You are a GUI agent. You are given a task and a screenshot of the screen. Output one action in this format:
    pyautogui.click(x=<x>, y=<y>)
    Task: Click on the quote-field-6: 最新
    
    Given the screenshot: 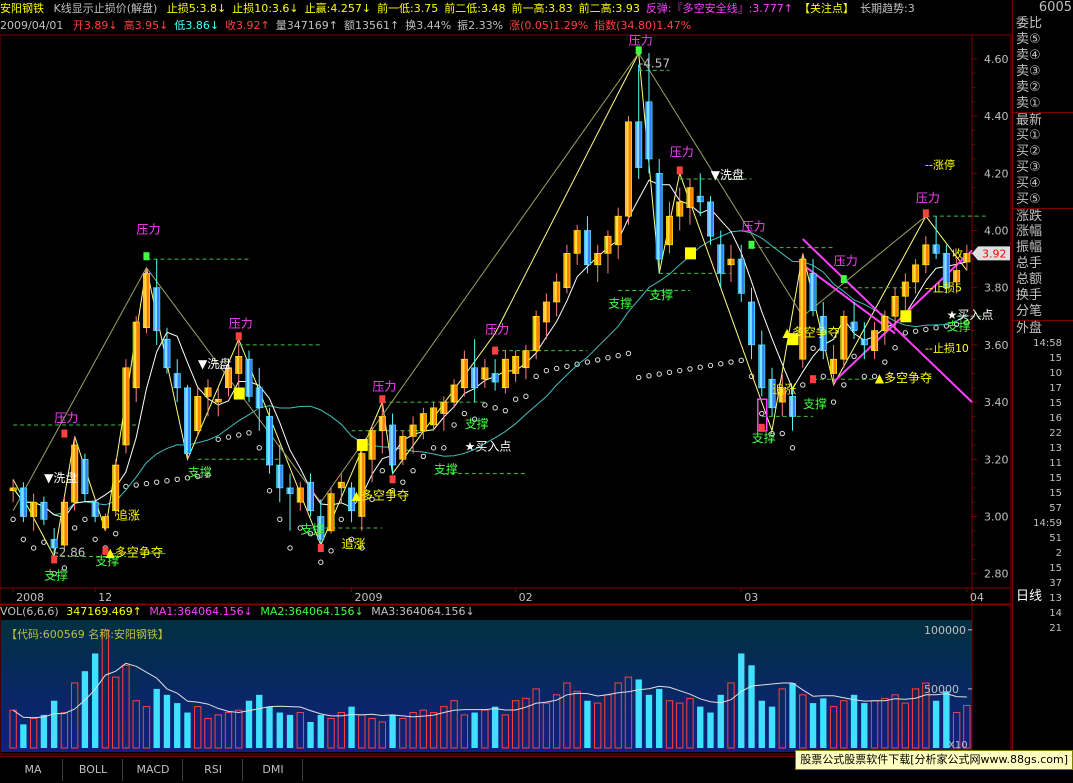 What is the action you would take?
    pyautogui.click(x=1043, y=120)
    